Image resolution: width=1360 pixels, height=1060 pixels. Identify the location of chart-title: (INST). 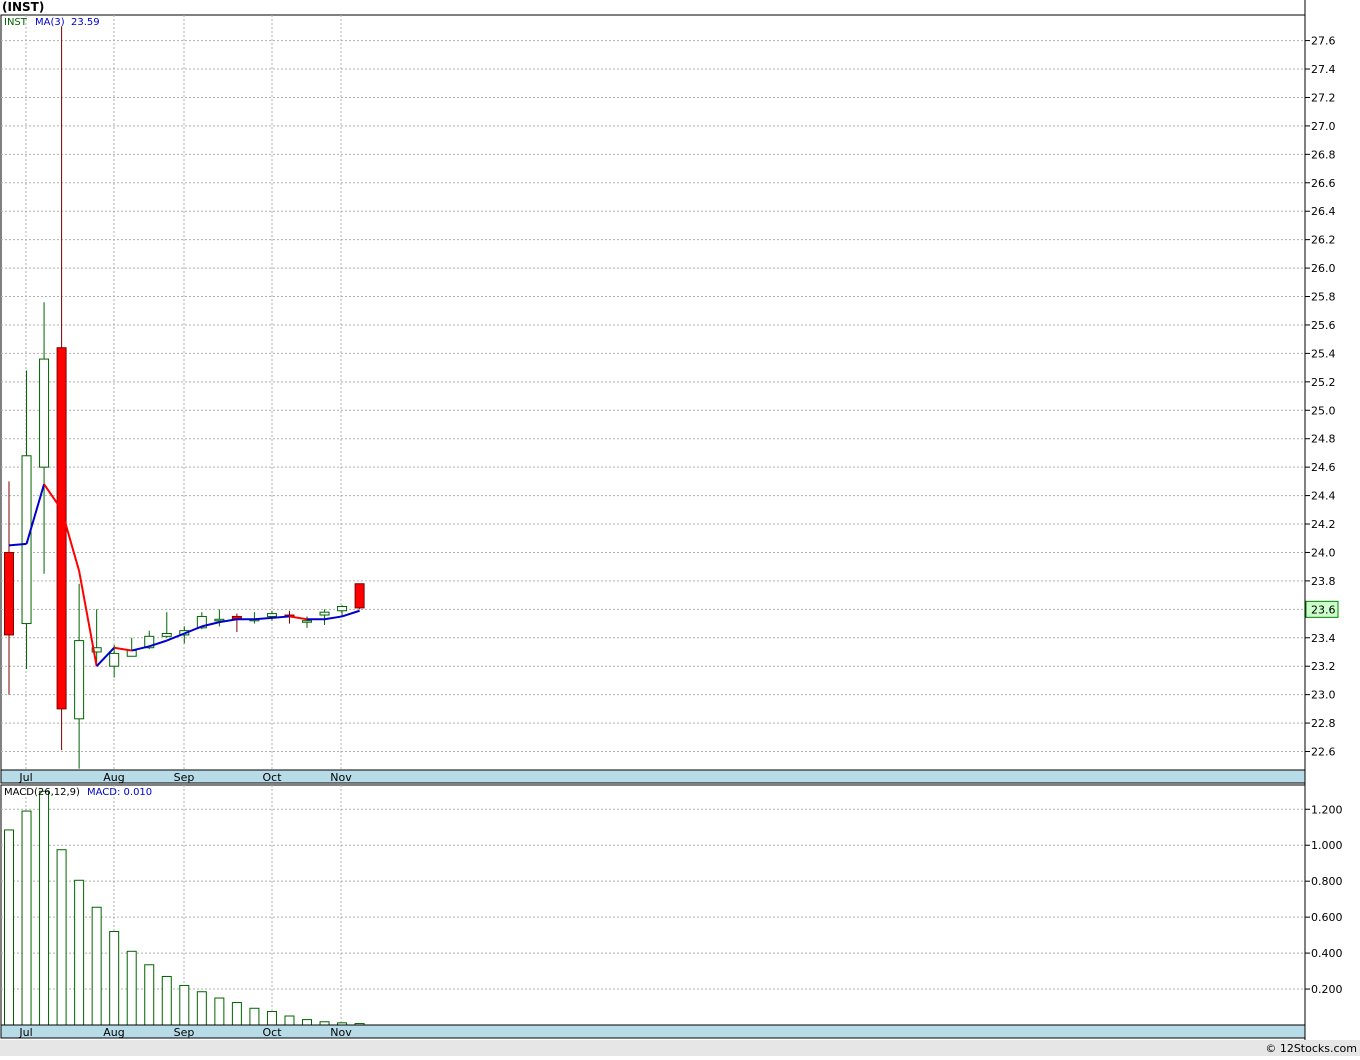
(23, 7).